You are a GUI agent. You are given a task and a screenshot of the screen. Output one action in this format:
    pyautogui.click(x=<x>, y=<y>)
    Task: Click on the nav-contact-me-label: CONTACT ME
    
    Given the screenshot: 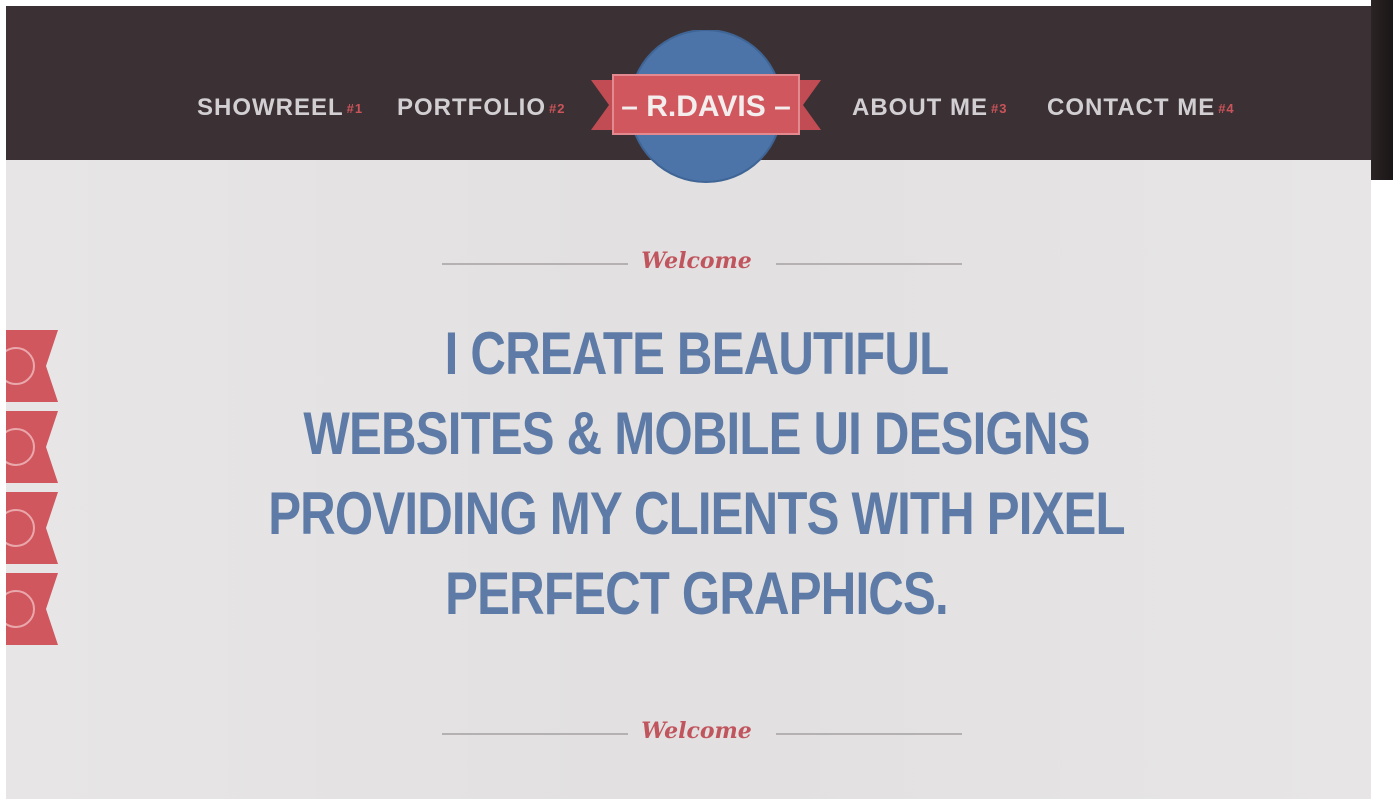 What is the action you would take?
    pyautogui.click(x=1131, y=107)
    